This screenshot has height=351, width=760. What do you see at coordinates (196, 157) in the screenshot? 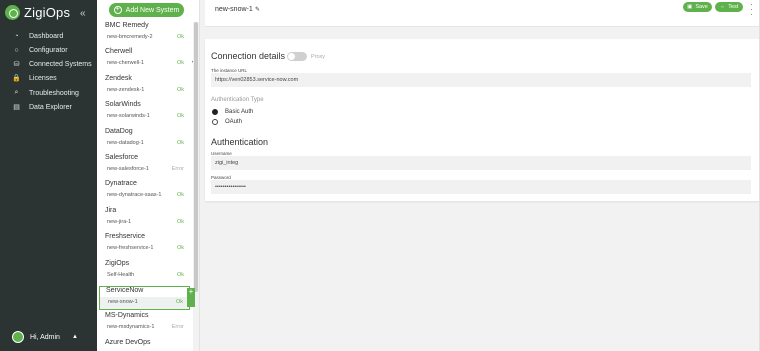
I see `systems-scrollbar-thumb` at bounding box center [196, 157].